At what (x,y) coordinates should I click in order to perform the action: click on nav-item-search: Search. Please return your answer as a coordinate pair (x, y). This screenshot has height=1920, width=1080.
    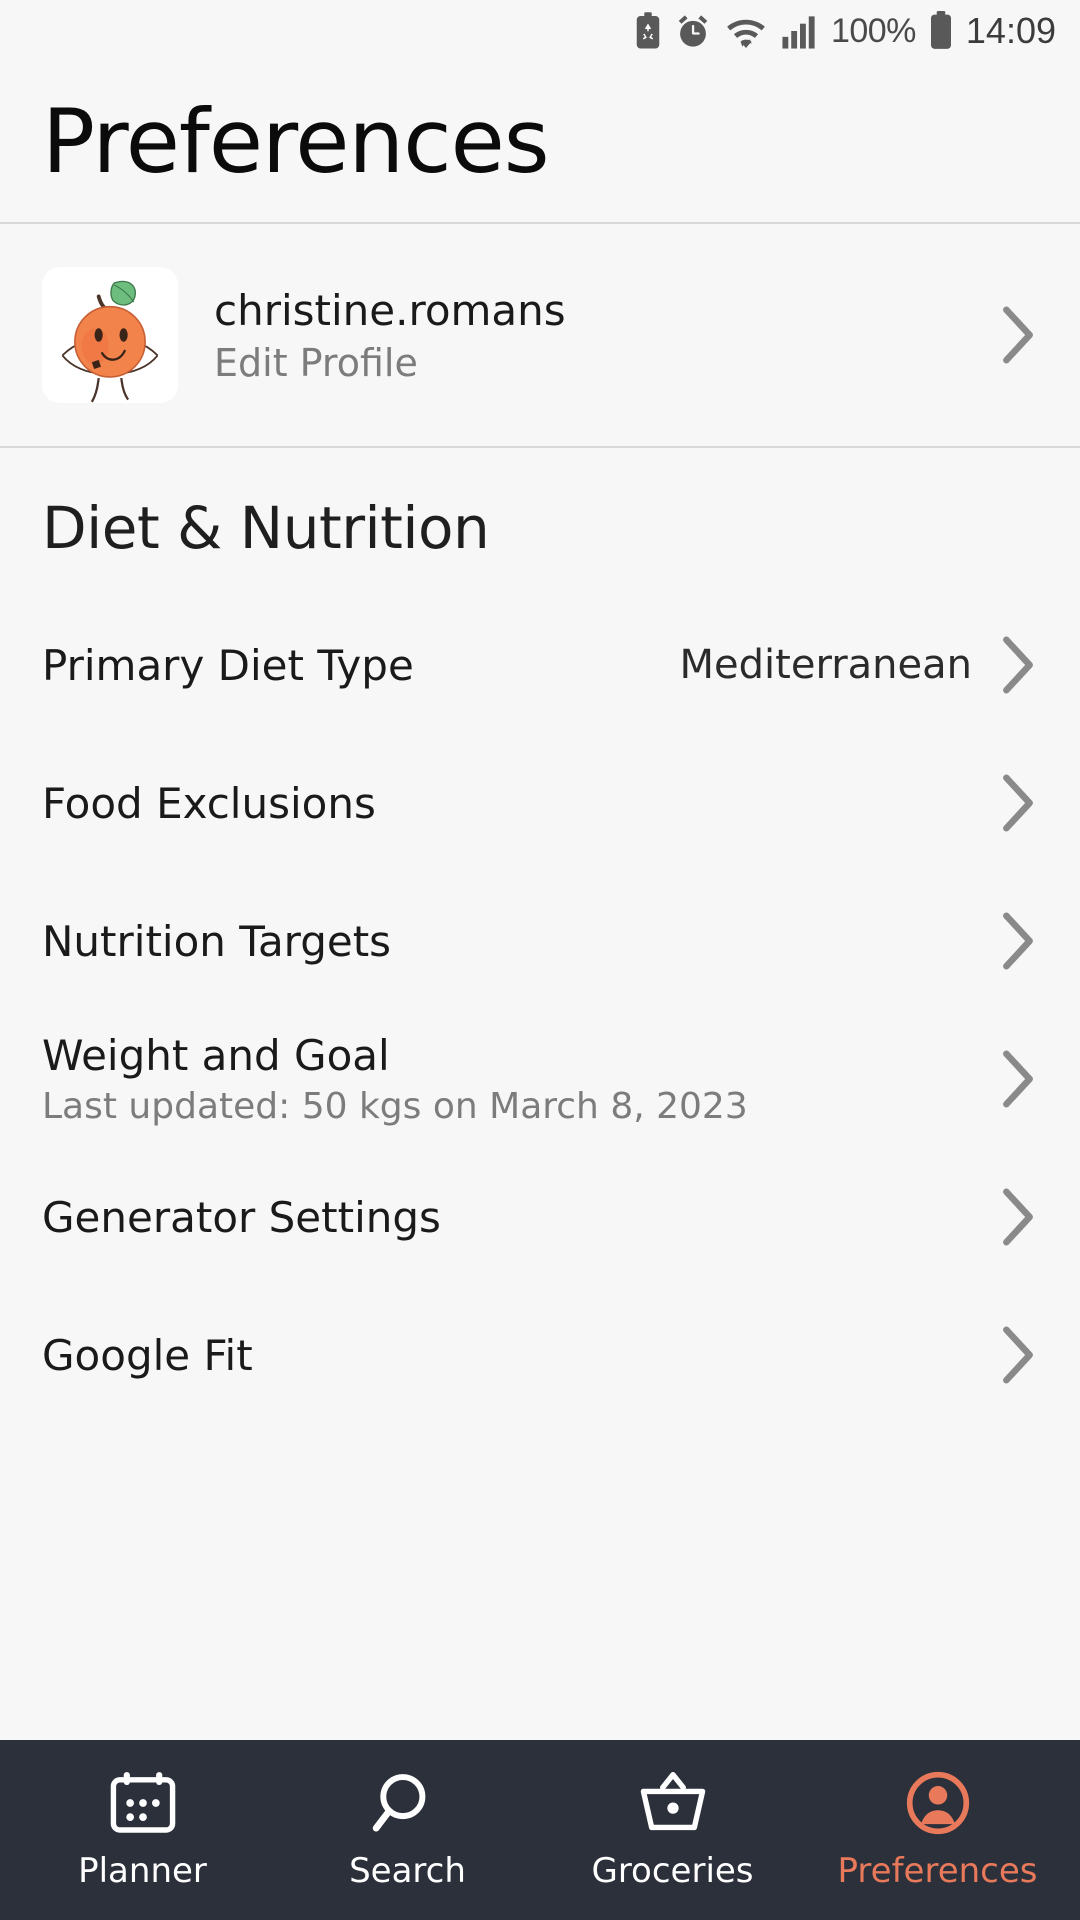
    Looking at the image, I should click on (407, 1830).